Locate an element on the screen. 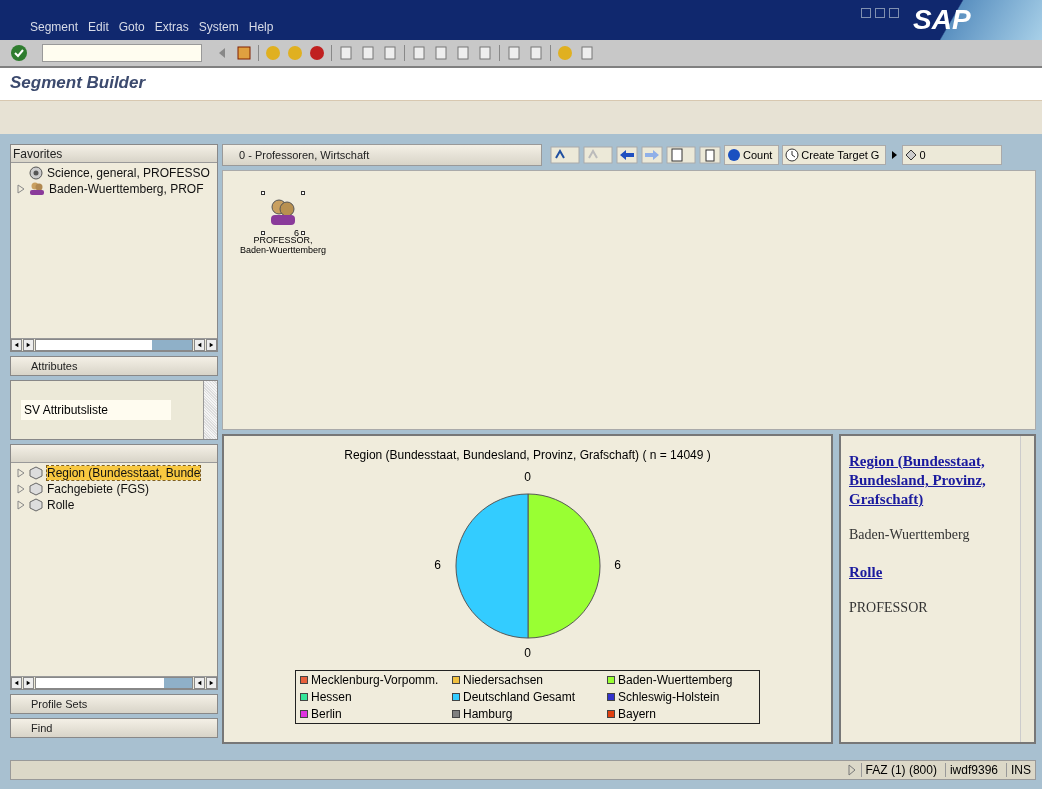  counter-button: 0 is located at coordinates (952, 155).